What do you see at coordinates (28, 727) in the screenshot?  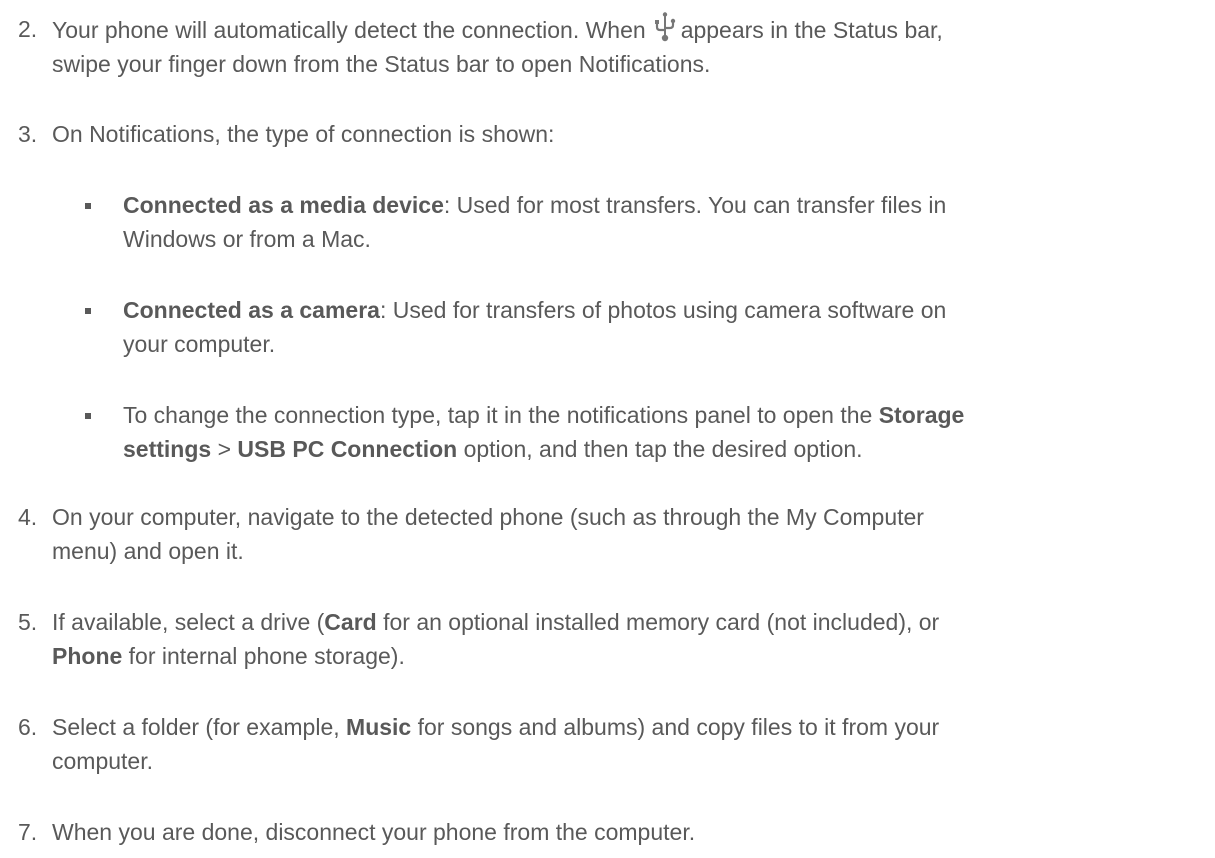 I see `step-number: 6.` at bounding box center [28, 727].